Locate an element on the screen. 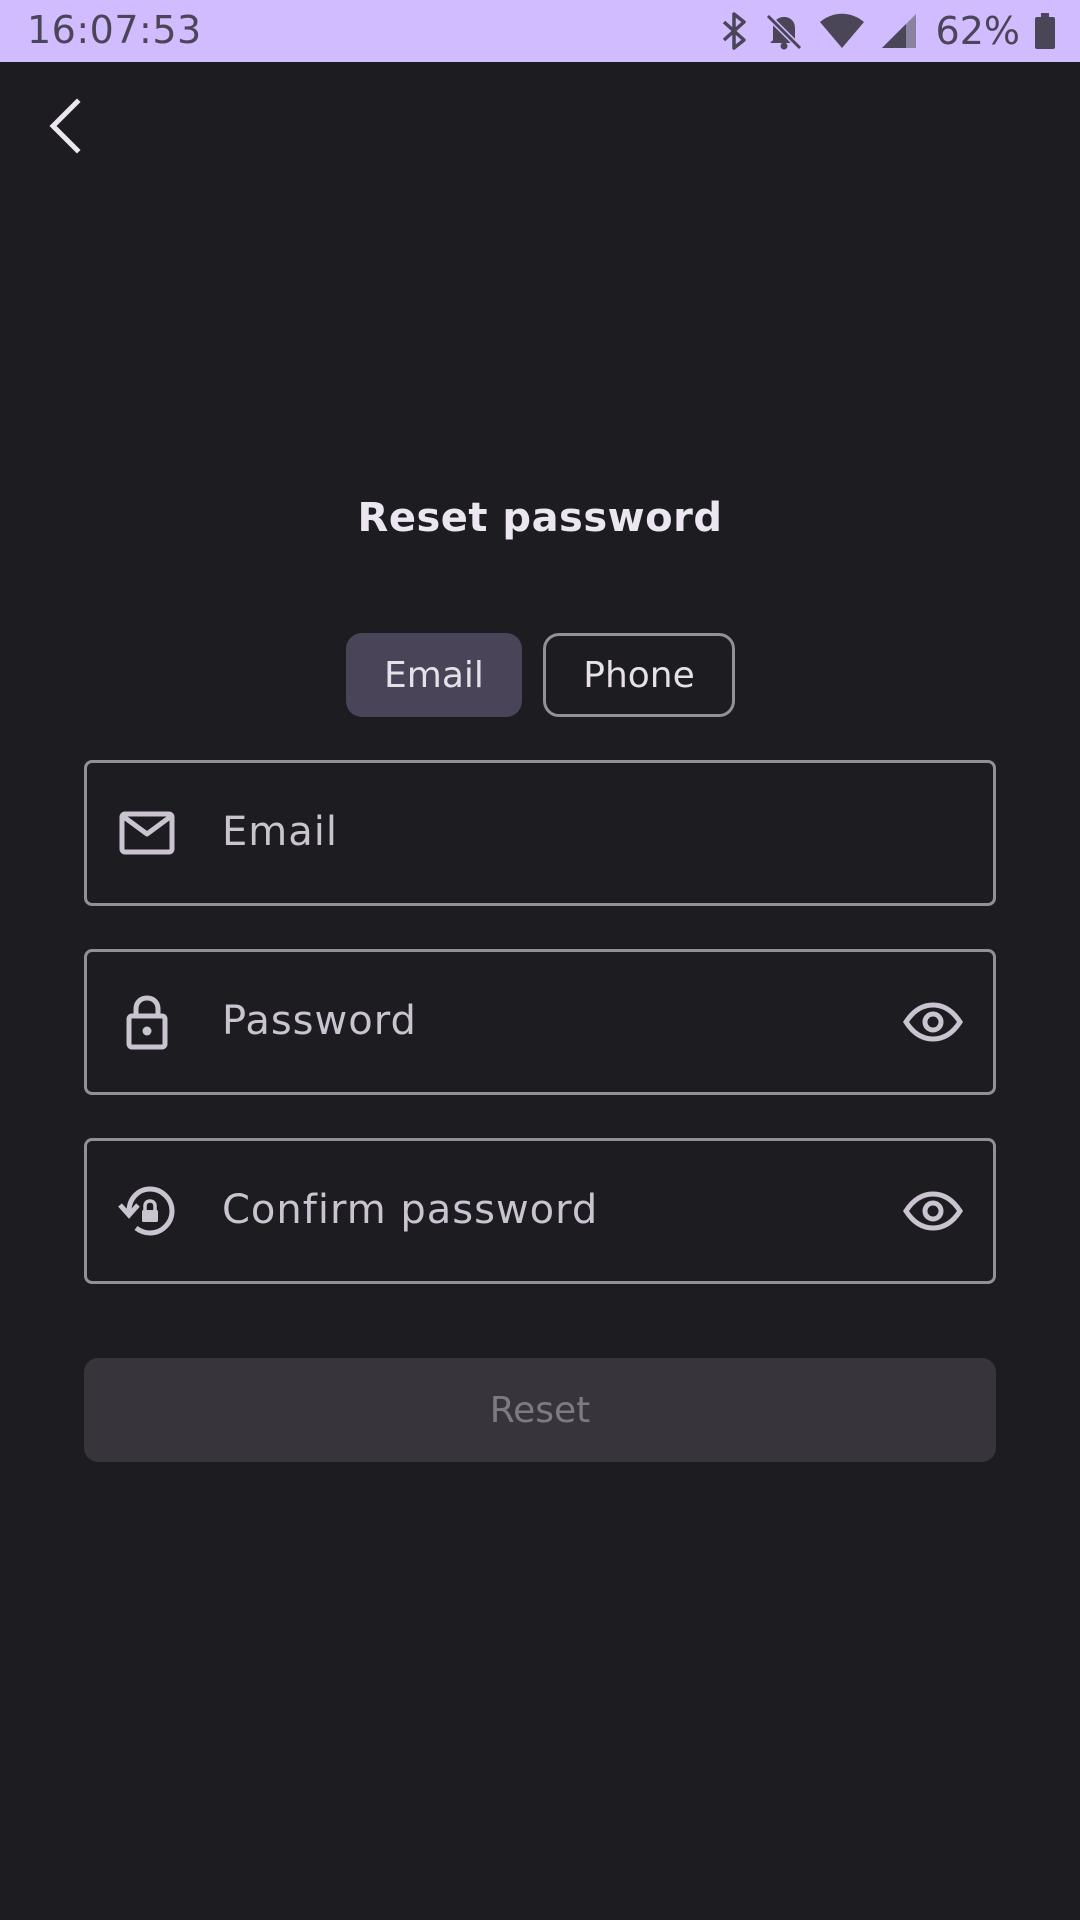 This screenshot has height=1920, width=1080. cellular-signal-icon is located at coordinates (899, 31).